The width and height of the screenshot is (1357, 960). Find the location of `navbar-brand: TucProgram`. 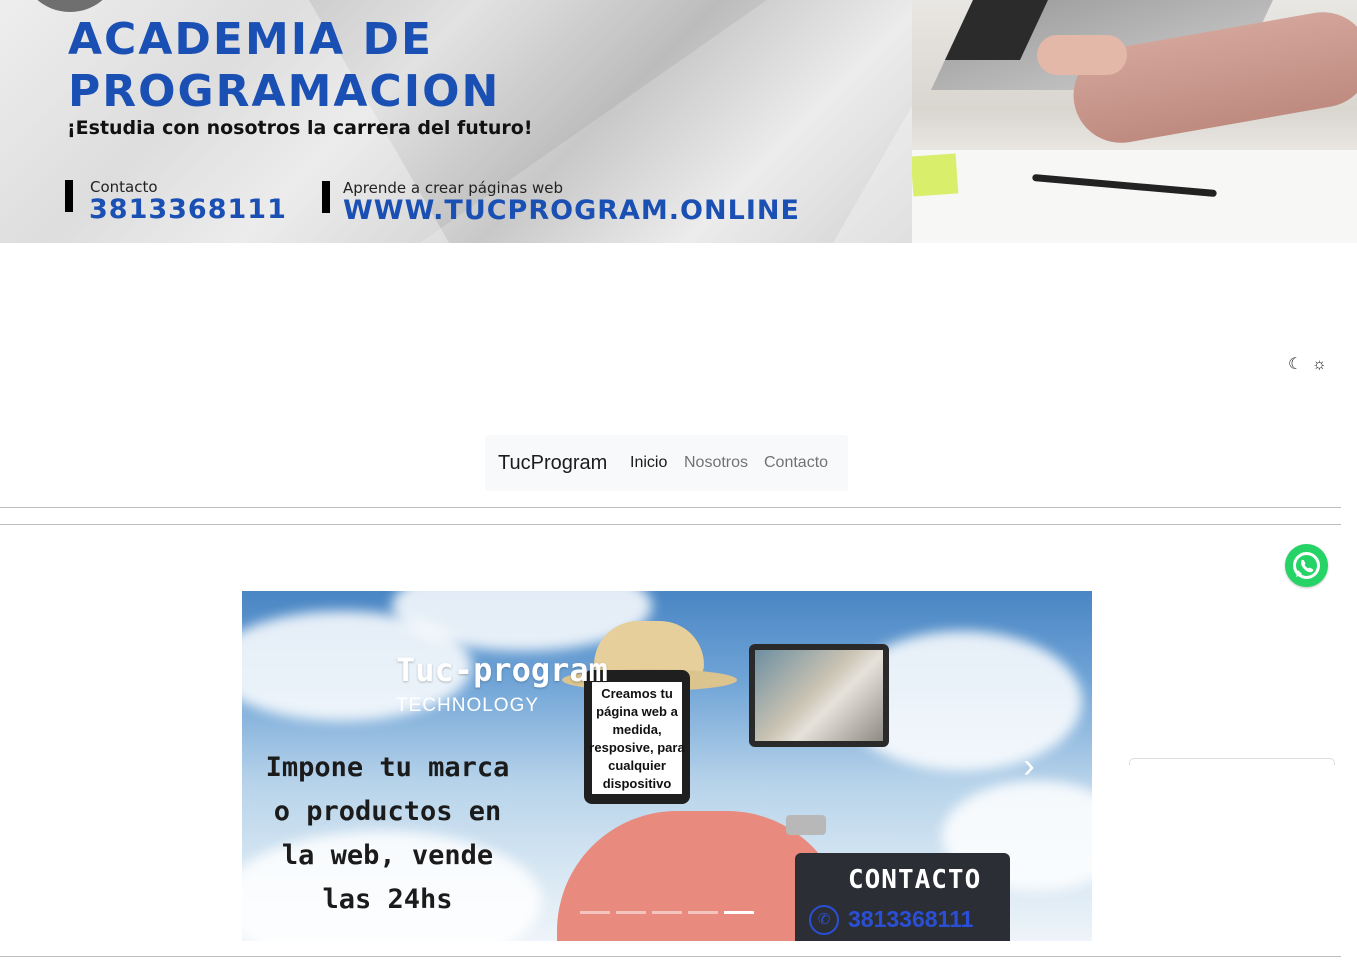

navbar-brand: TucProgram is located at coordinates (552, 463).